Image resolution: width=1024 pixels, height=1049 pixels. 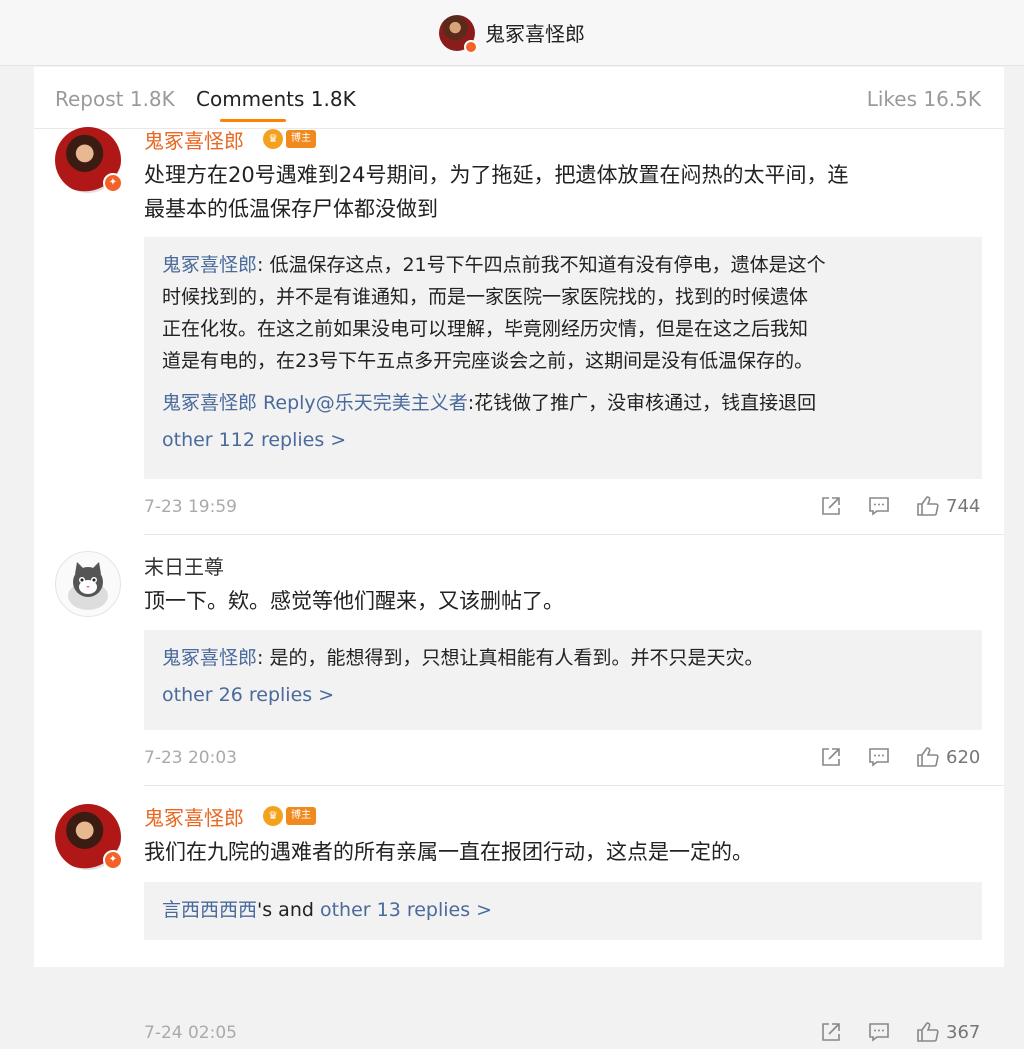 I want to click on header-title: 鬼冢喜怪郎, so click(x=535, y=34).